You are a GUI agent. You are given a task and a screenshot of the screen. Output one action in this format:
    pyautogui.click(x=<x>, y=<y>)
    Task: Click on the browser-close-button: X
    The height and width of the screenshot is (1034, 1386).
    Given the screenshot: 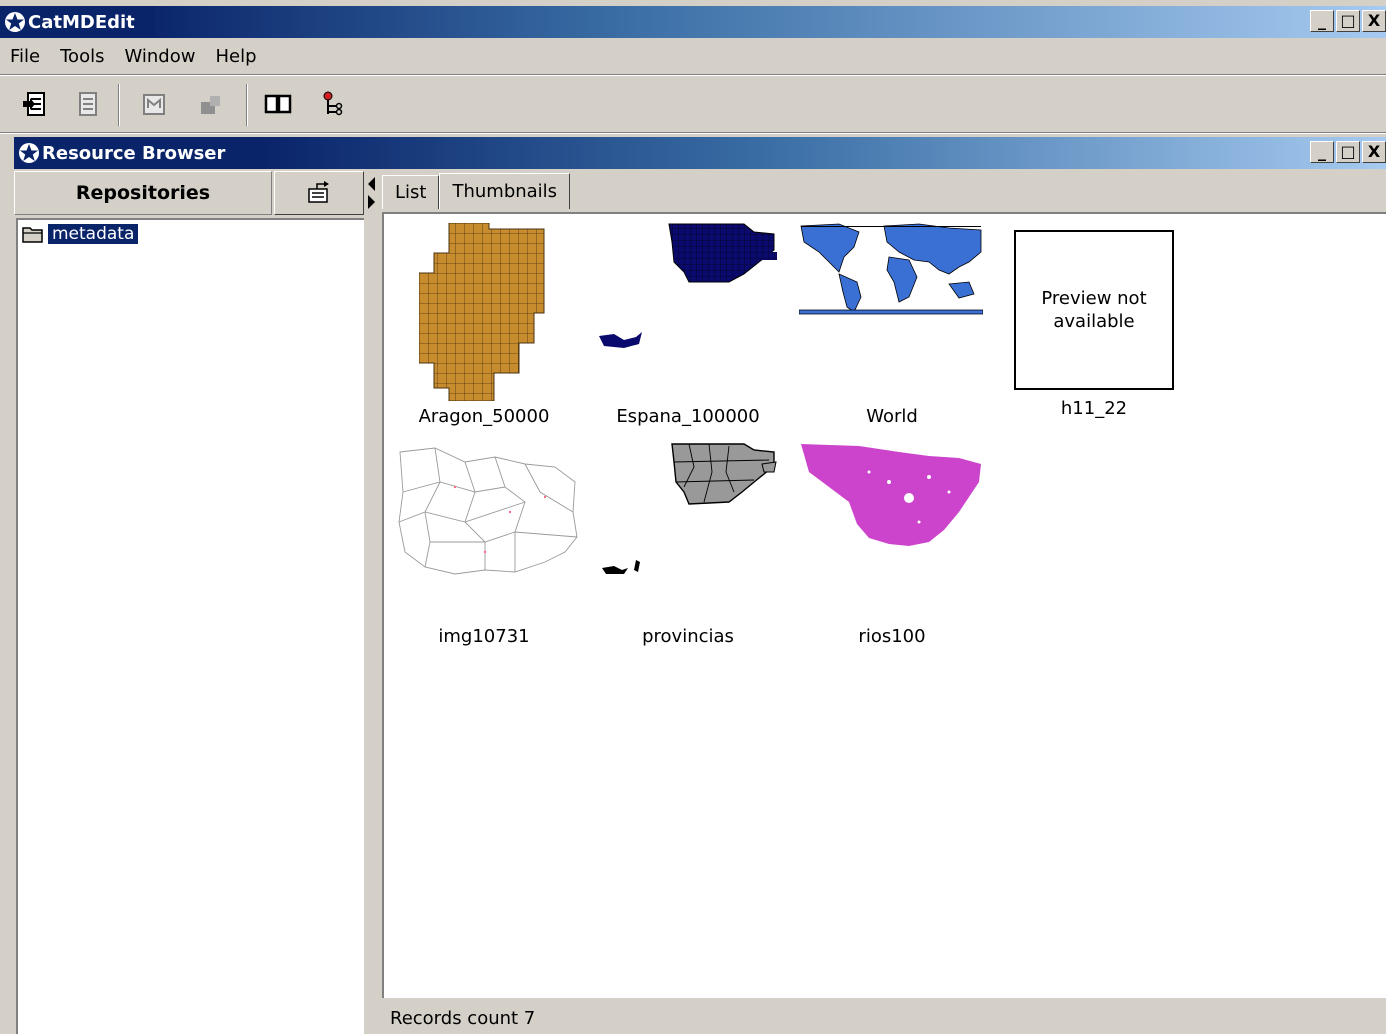 What is the action you would take?
    pyautogui.click(x=1374, y=152)
    